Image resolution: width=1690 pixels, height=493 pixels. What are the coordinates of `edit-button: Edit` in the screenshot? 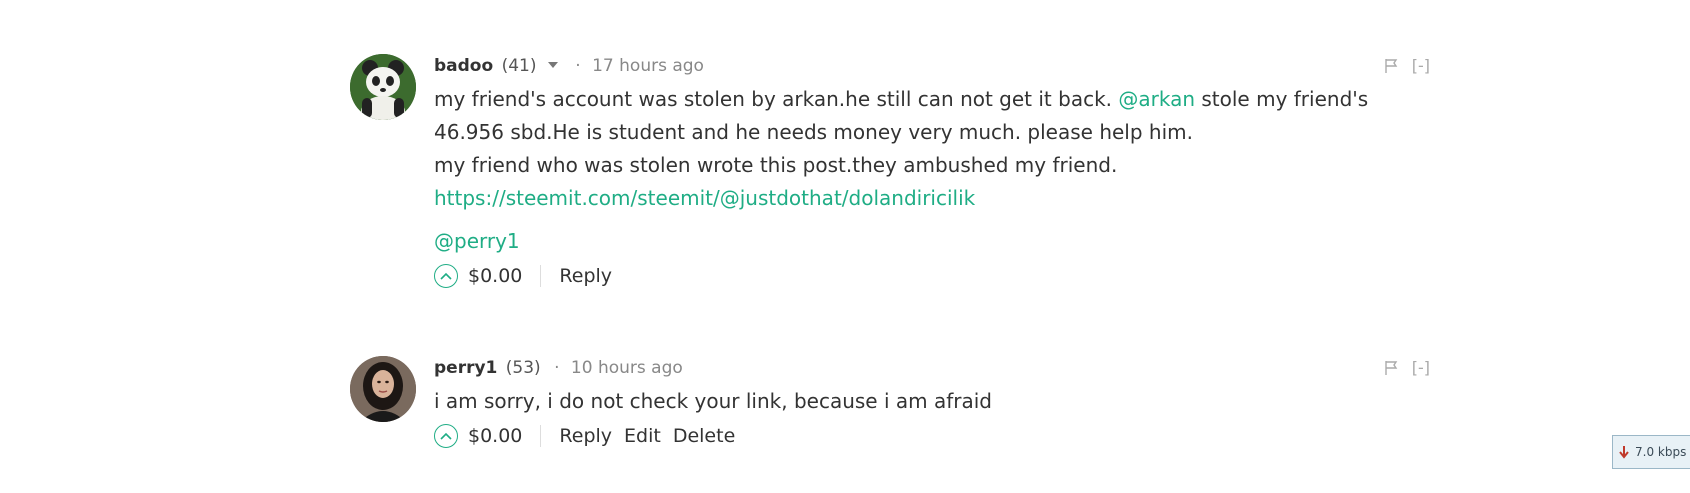 It's located at (642, 436).